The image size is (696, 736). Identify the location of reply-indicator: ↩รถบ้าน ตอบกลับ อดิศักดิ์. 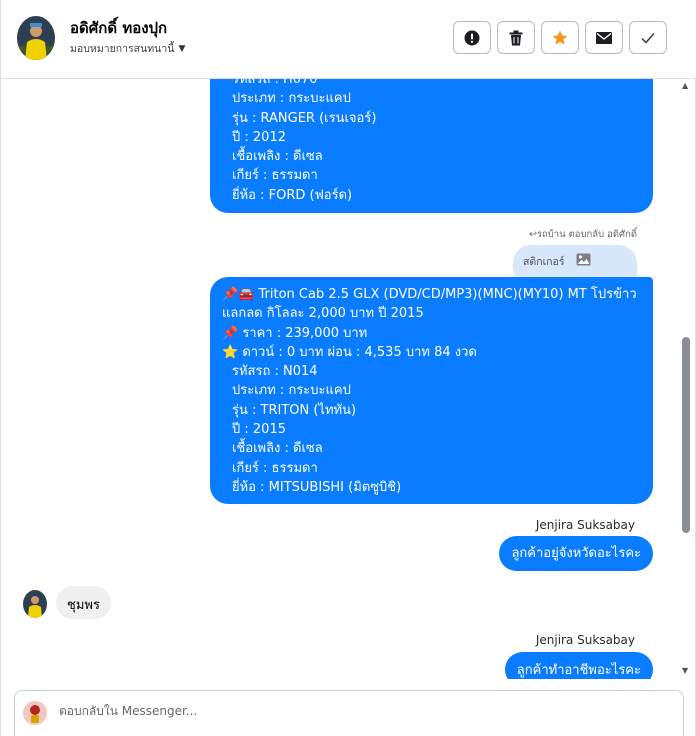
(582, 234).